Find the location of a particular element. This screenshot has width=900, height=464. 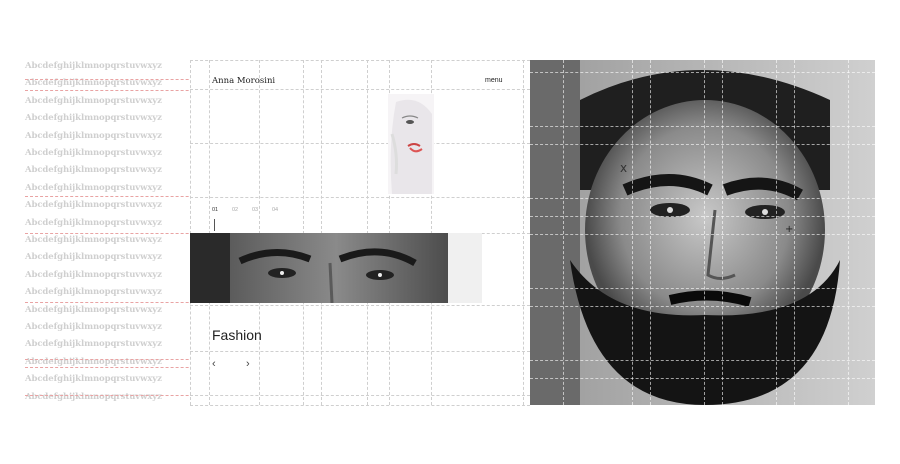

slide-indicator is located at coordinates (214, 225).